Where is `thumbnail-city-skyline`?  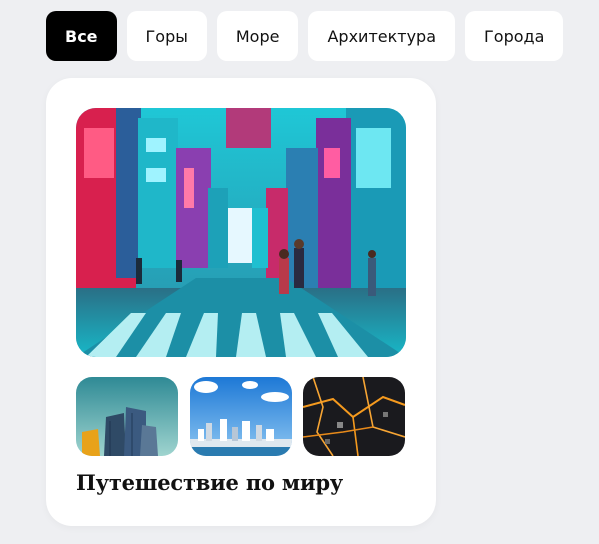 thumbnail-city-skyline is located at coordinates (241, 416).